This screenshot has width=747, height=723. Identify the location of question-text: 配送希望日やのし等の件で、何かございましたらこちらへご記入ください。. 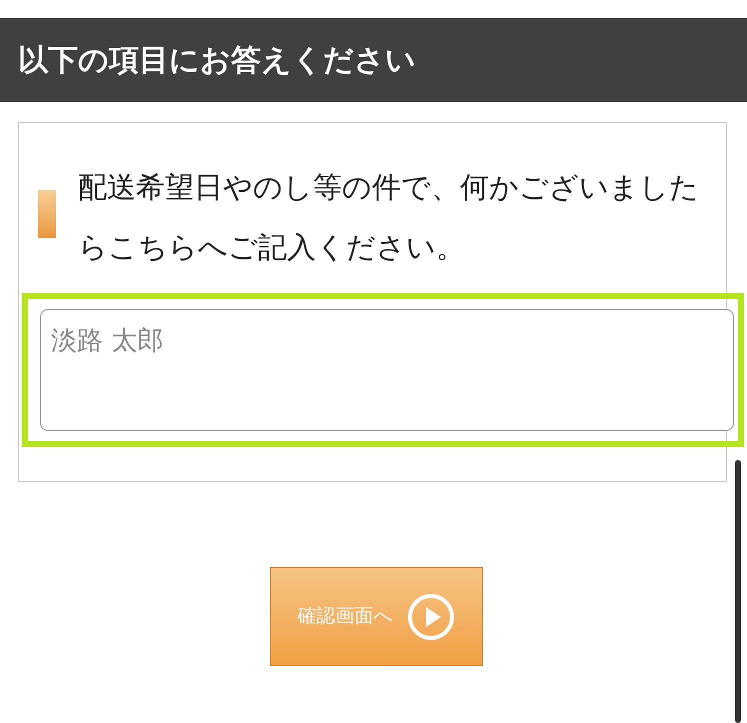
(389, 217).